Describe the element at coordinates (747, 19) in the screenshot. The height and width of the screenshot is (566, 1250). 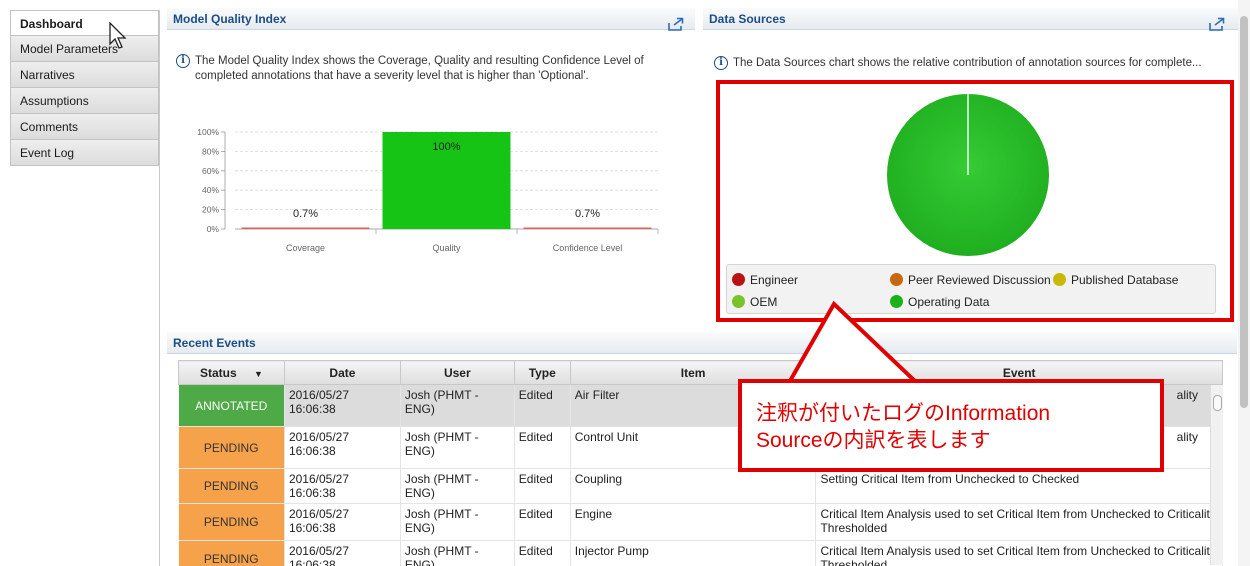
I see `data-sources-title-text: Data Sources` at that location.